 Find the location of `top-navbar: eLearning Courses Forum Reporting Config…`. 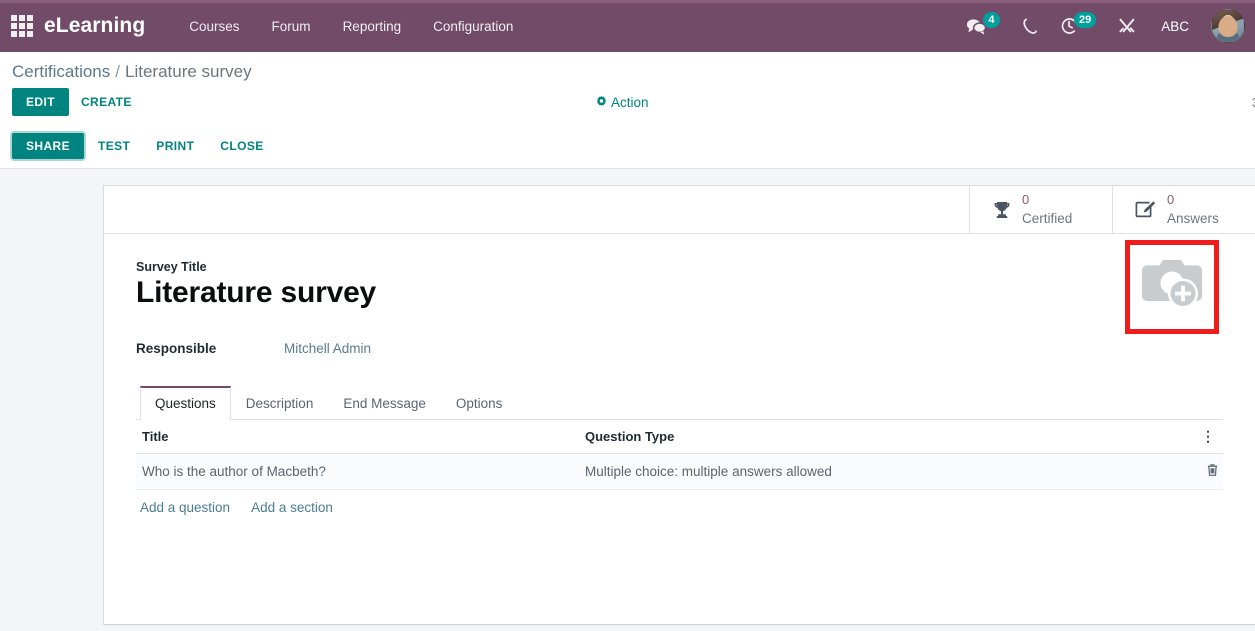

top-navbar: eLearning Courses Forum Reporting Config… is located at coordinates (627, 26).